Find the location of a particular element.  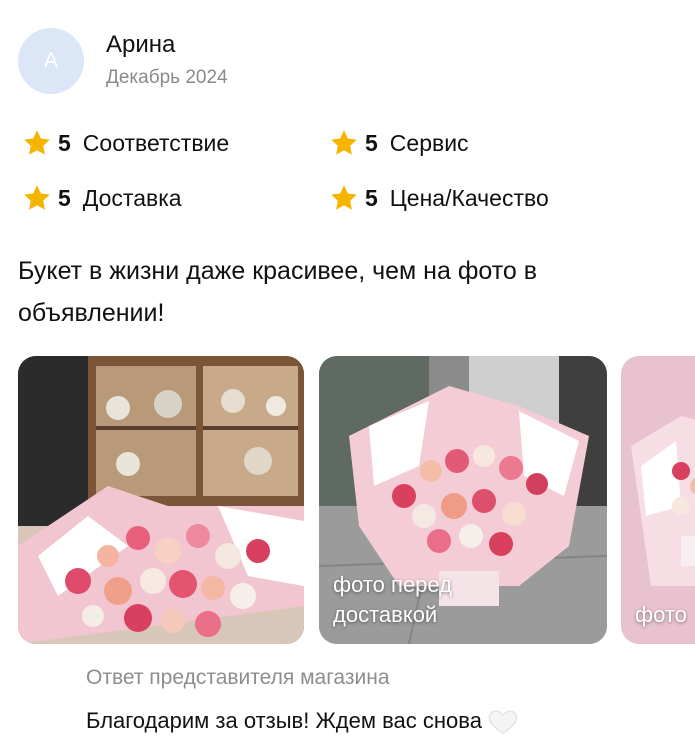

photo-caption: фото перед доставкой is located at coordinates (393, 599).